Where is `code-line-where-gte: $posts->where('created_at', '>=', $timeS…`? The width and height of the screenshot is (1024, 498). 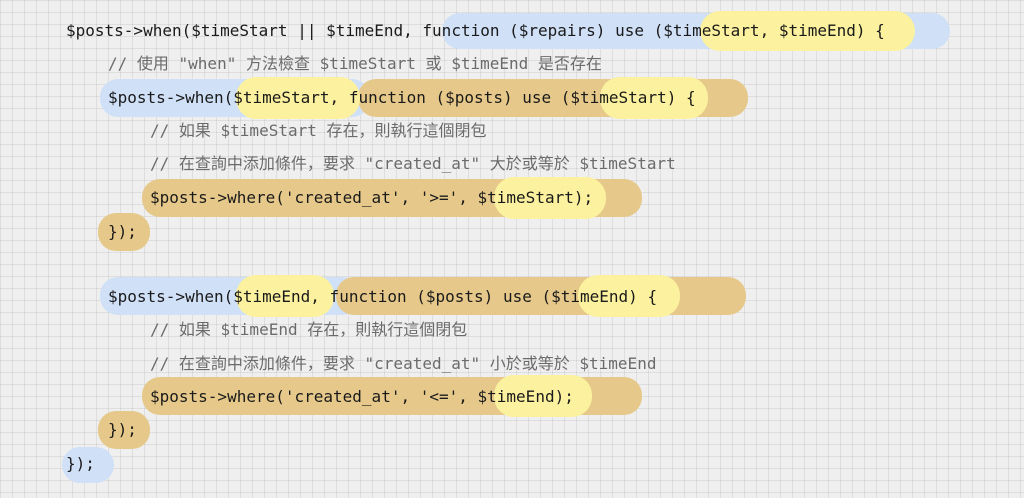
code-line-where-gte: $posts->where('created_at', '>=', $timeS… is located at coordinates (372, 197).